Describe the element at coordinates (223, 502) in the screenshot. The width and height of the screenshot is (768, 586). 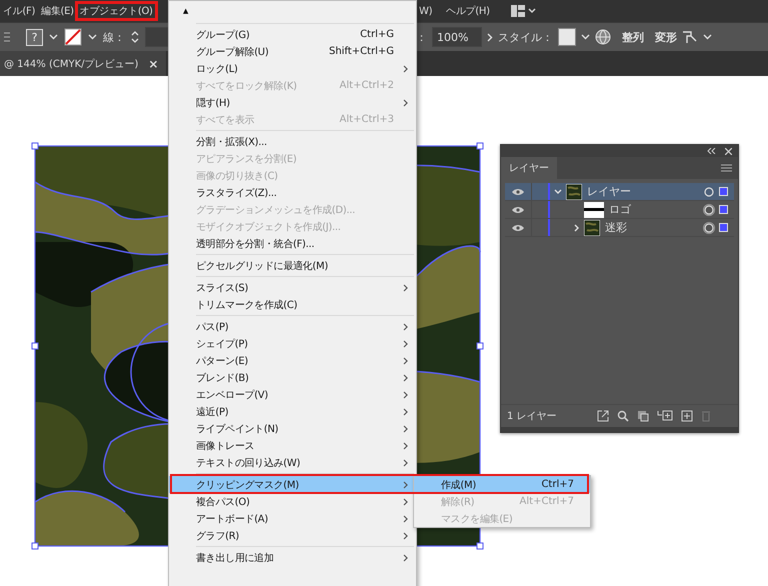
I see `menu-item-label: 複合パス(O)` at that location.